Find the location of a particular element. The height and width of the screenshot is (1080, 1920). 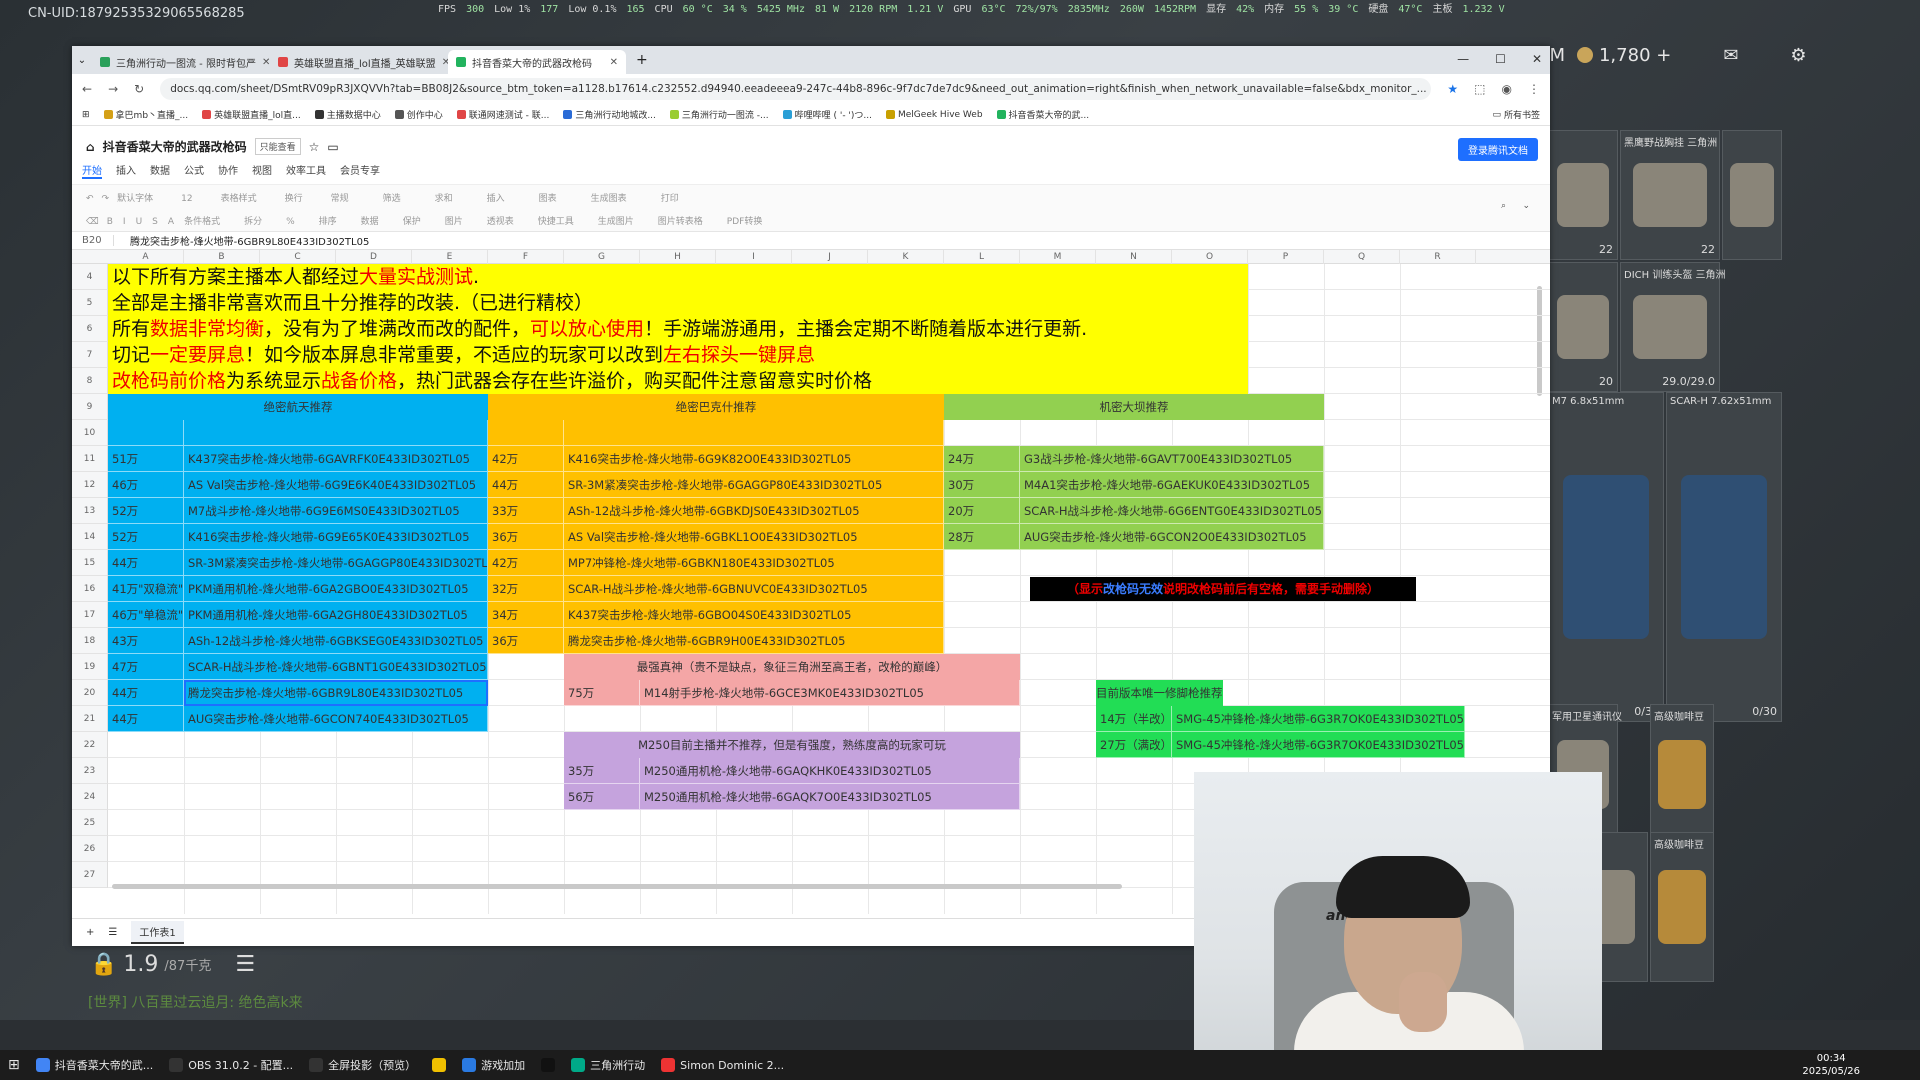

toolbar-button: 12 is located at coordinates (186, 199).